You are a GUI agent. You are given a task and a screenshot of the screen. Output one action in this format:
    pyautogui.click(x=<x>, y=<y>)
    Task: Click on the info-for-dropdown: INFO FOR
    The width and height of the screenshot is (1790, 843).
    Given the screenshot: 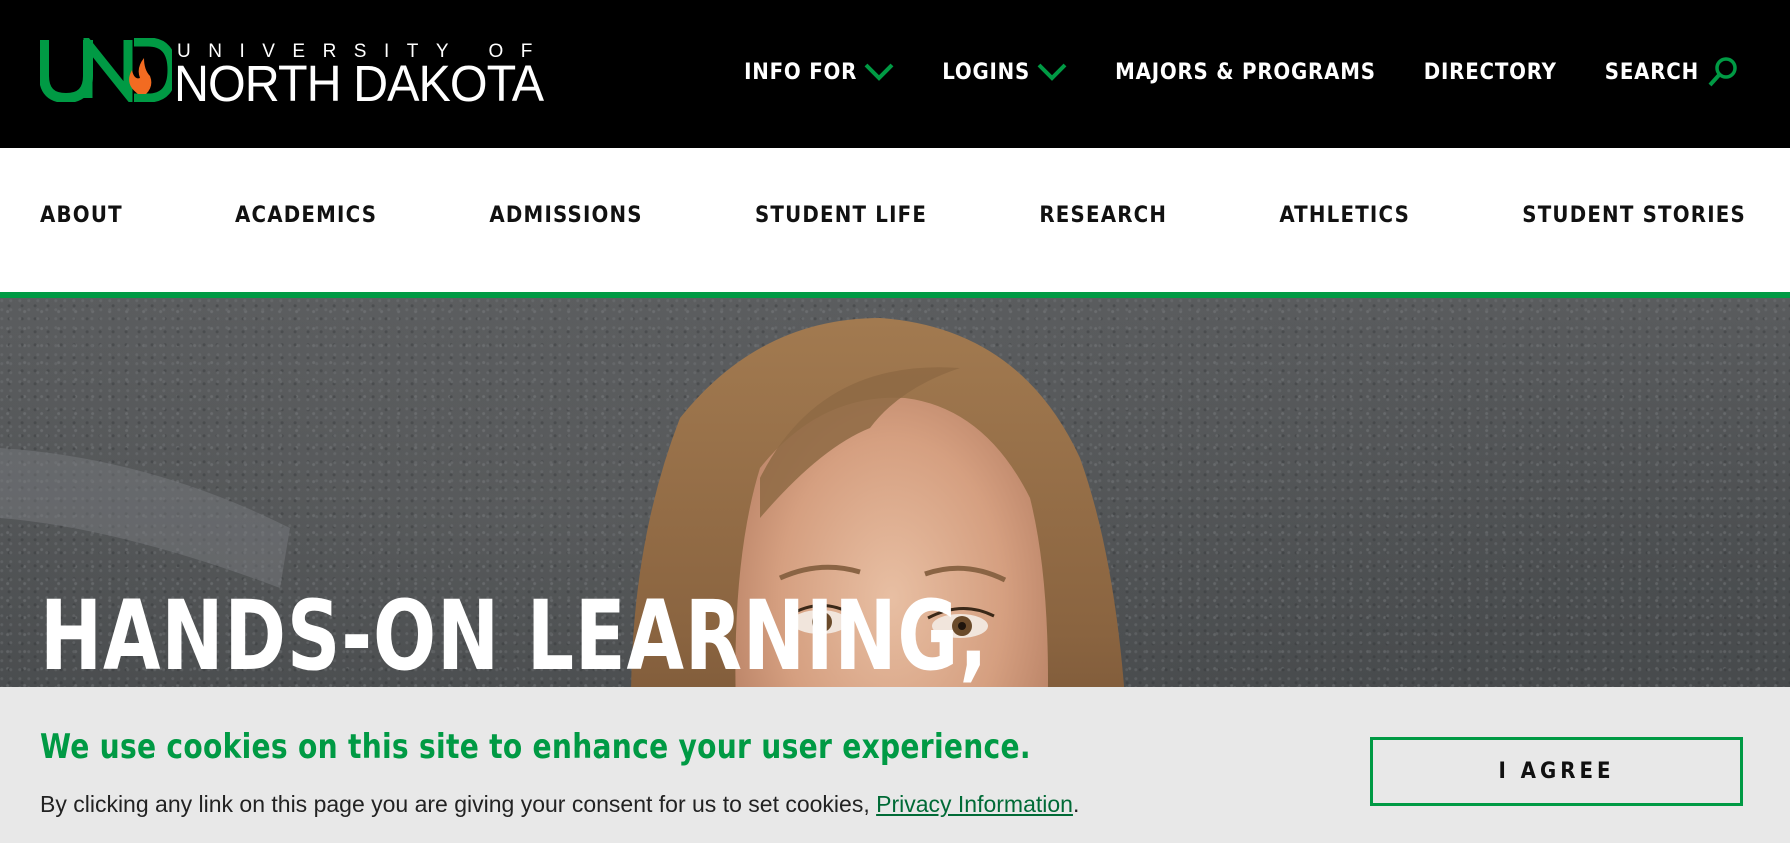 What is the action you would take?
    pyautogui.click(x=819, y=72)
    